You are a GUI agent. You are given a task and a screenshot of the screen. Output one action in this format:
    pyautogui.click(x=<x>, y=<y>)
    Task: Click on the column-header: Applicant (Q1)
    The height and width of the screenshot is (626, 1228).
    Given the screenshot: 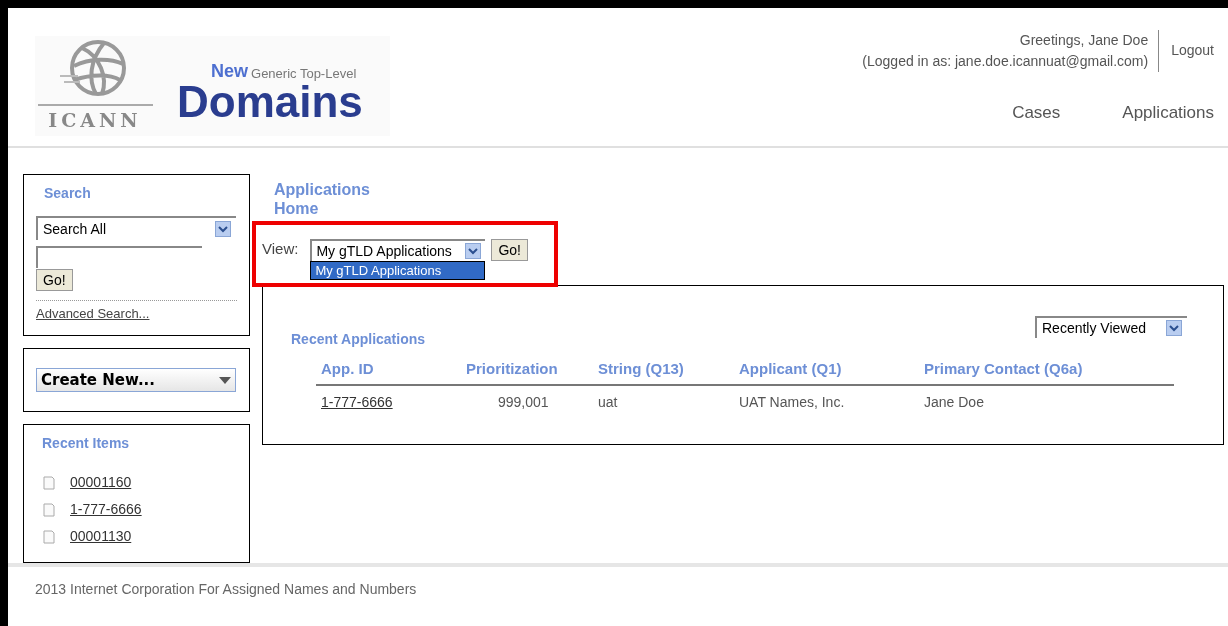 What is the action you would take?
    pyautogui.click(x=791, y=369)
    